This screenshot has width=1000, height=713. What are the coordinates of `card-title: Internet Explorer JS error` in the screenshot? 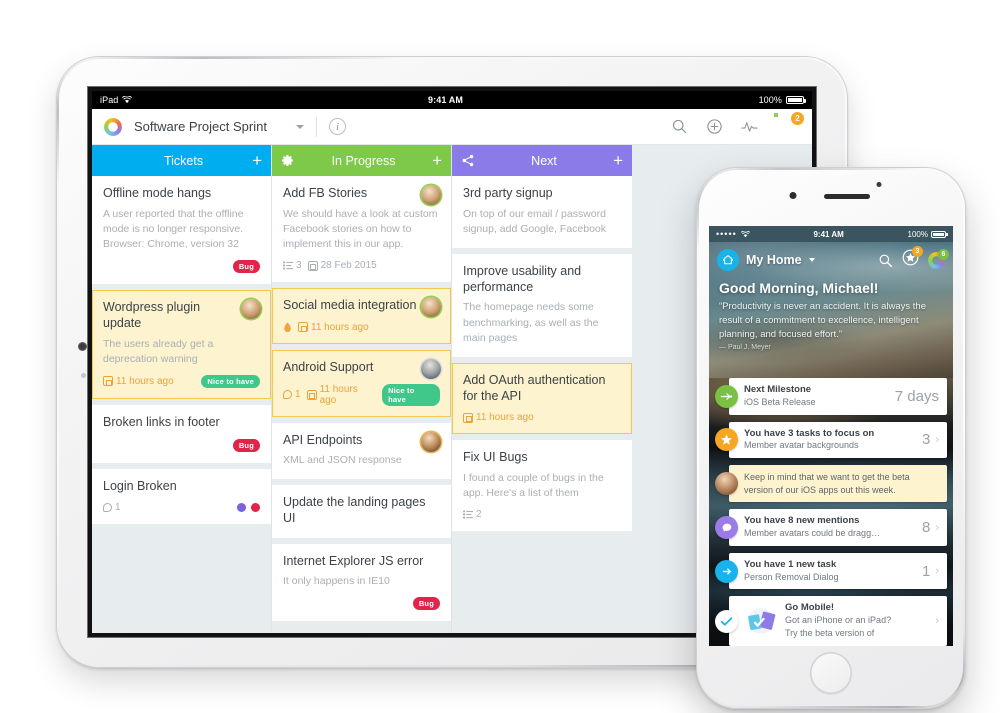 It's located at (353, 560).